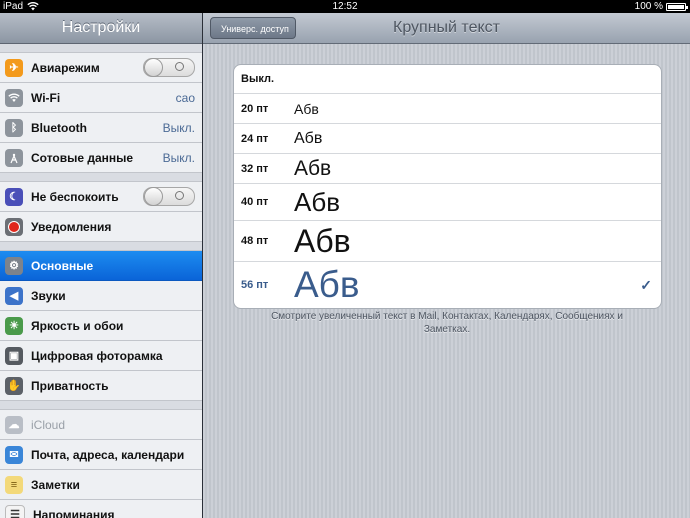 The image size is (690, 518). I want to click on sidebar-item-airplane-mode: ✈ Авиарежим, so click(101, 67).